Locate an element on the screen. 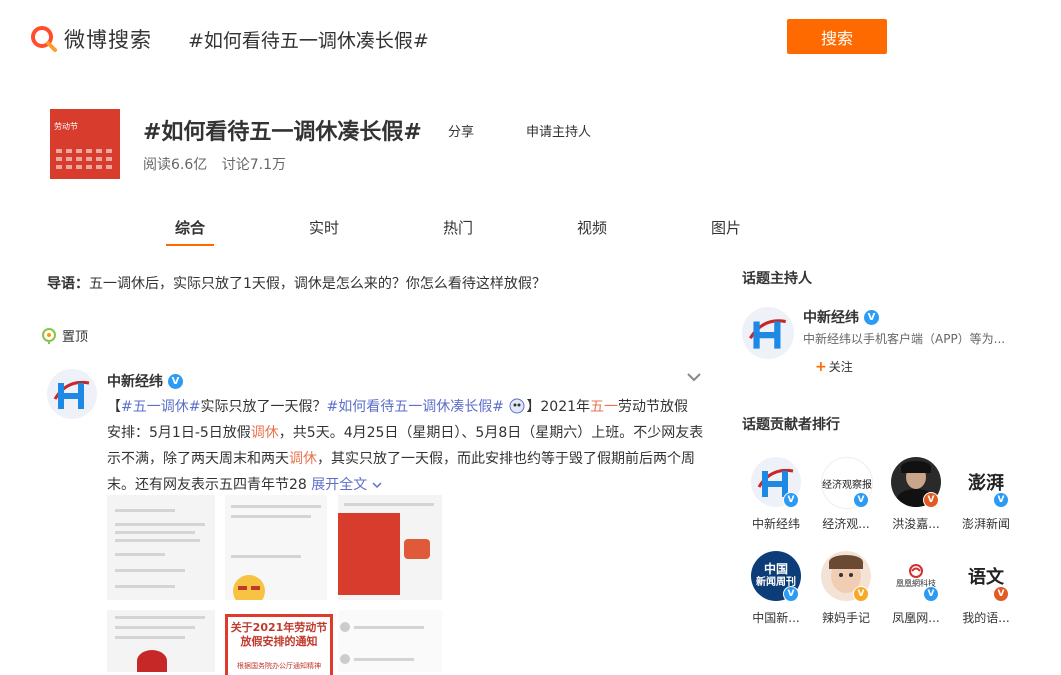 Image resolution: width=1061 pixels, height=675 pixels. contributors-section-title: 话题贡献者排行 is located at coordinates (791, 425).